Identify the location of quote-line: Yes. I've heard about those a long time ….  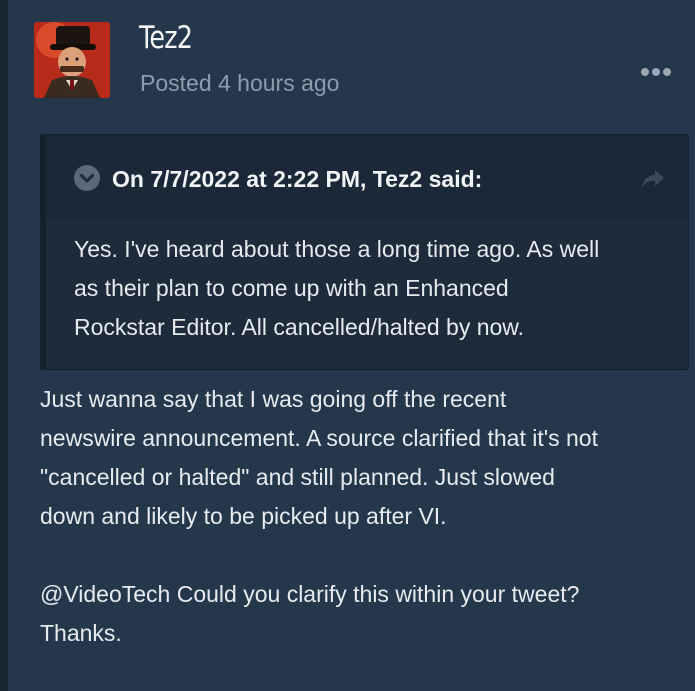
(337, 249).